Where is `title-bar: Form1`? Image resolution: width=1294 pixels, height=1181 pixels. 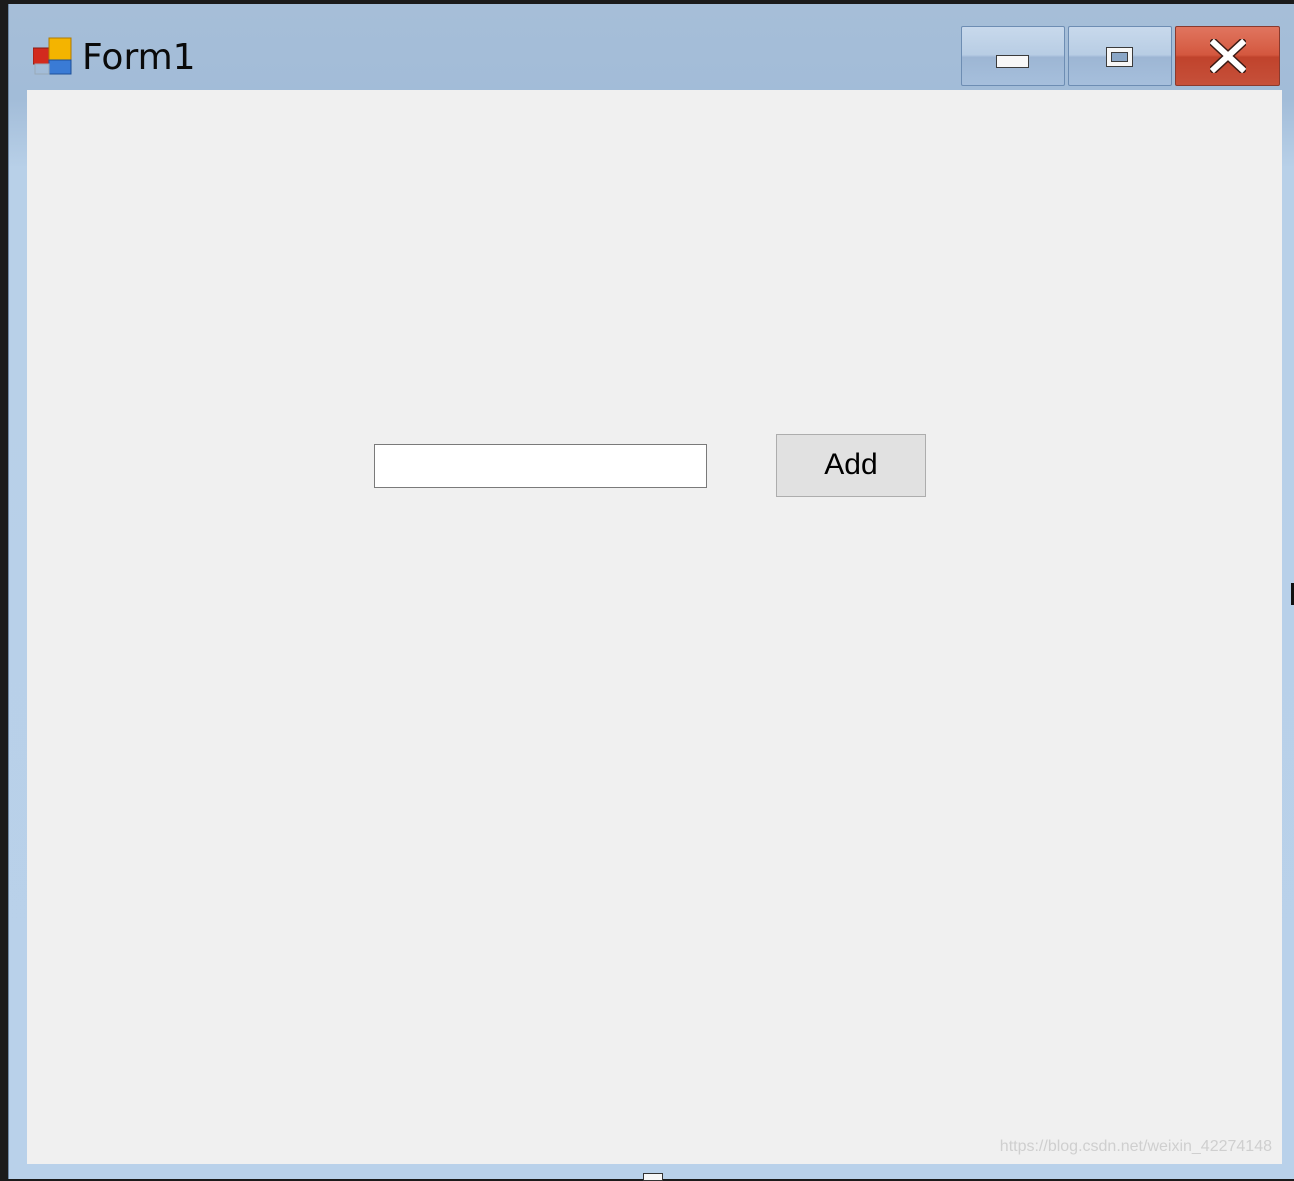 title-bar: Form1 is located at coordinates (651, 47).